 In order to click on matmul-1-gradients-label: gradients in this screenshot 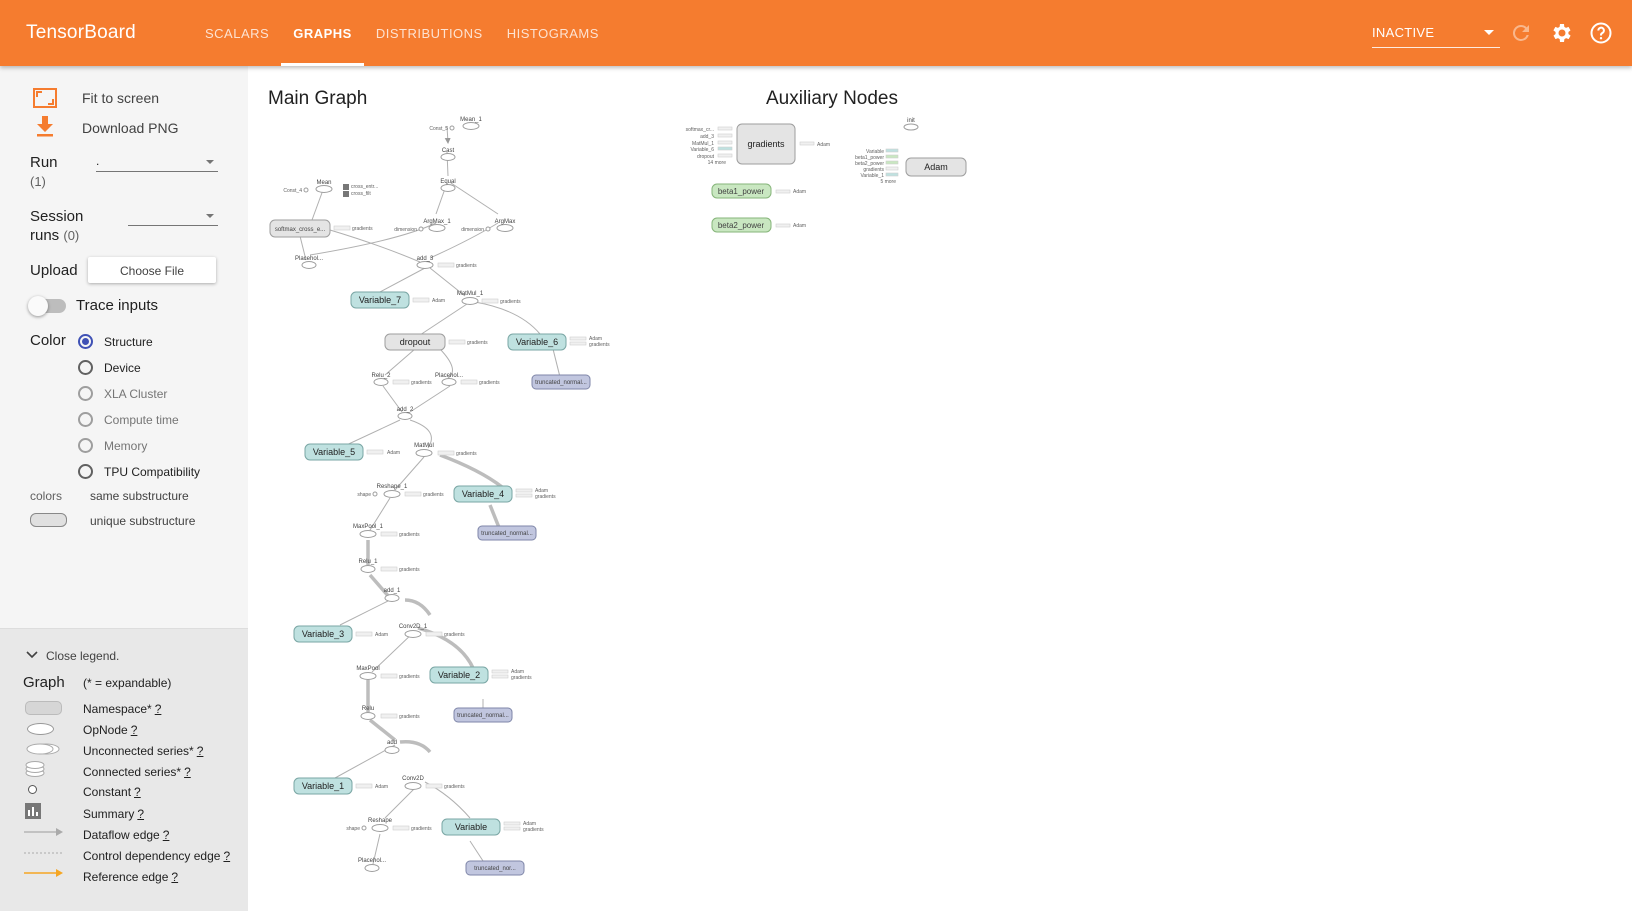, I will do `click(510, 302)`.